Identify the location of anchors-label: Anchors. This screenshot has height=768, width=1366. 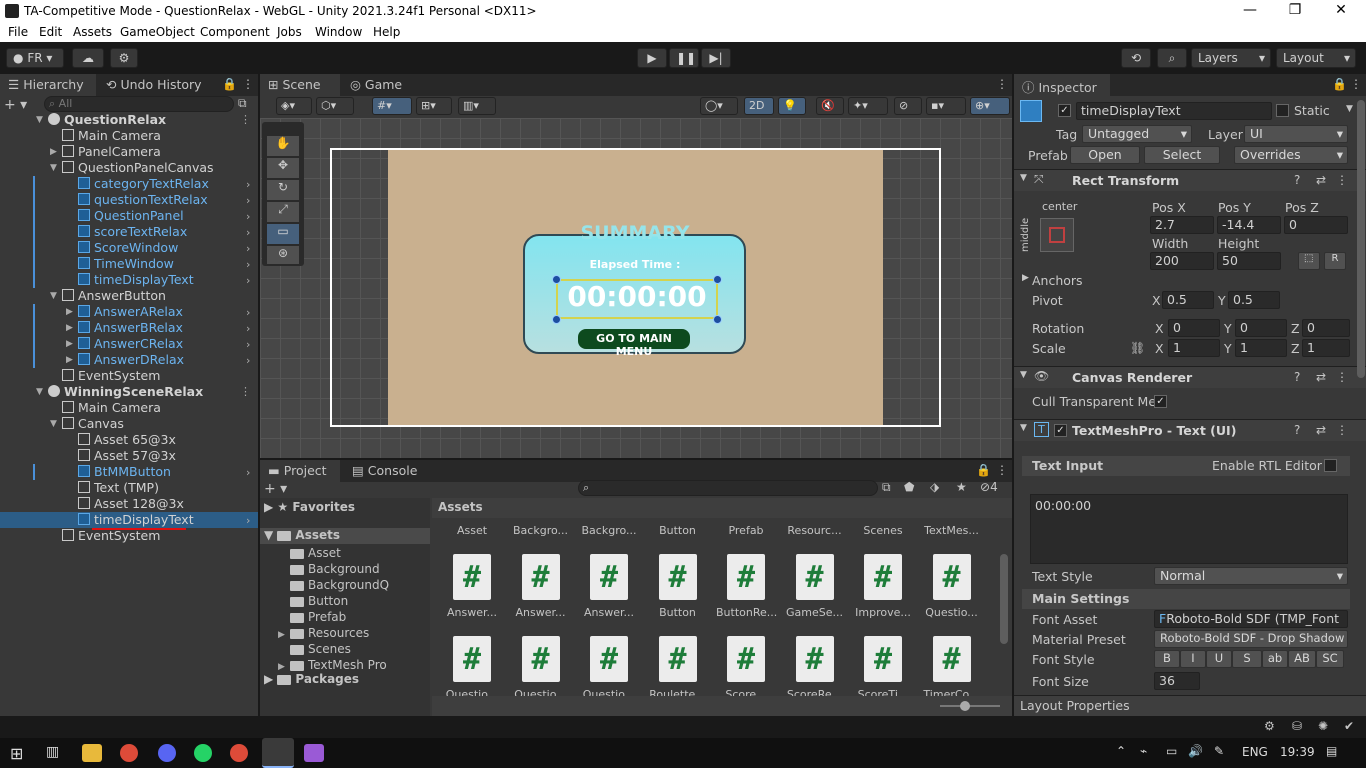
(1057, 280).